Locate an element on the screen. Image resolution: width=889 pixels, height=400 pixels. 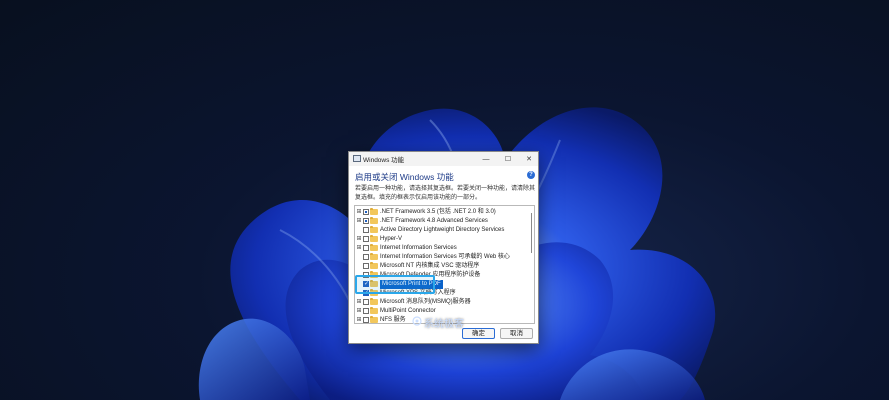
feature-row: Microsoft NT 内核集成 VSC 驱动程序 is located at coordinates (441, 266).